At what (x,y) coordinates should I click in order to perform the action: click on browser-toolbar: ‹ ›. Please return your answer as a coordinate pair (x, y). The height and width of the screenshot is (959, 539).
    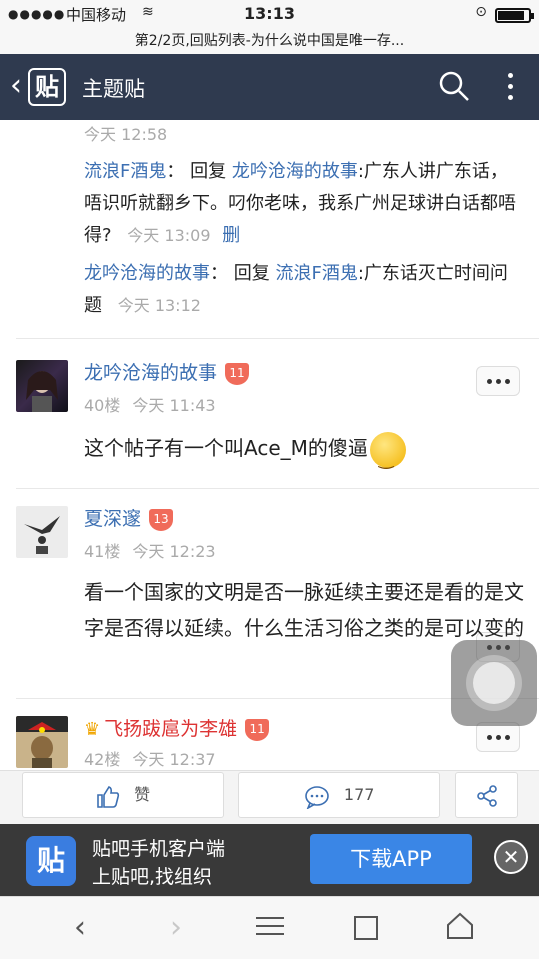
    Looking at the image, I should click on (269, 927).